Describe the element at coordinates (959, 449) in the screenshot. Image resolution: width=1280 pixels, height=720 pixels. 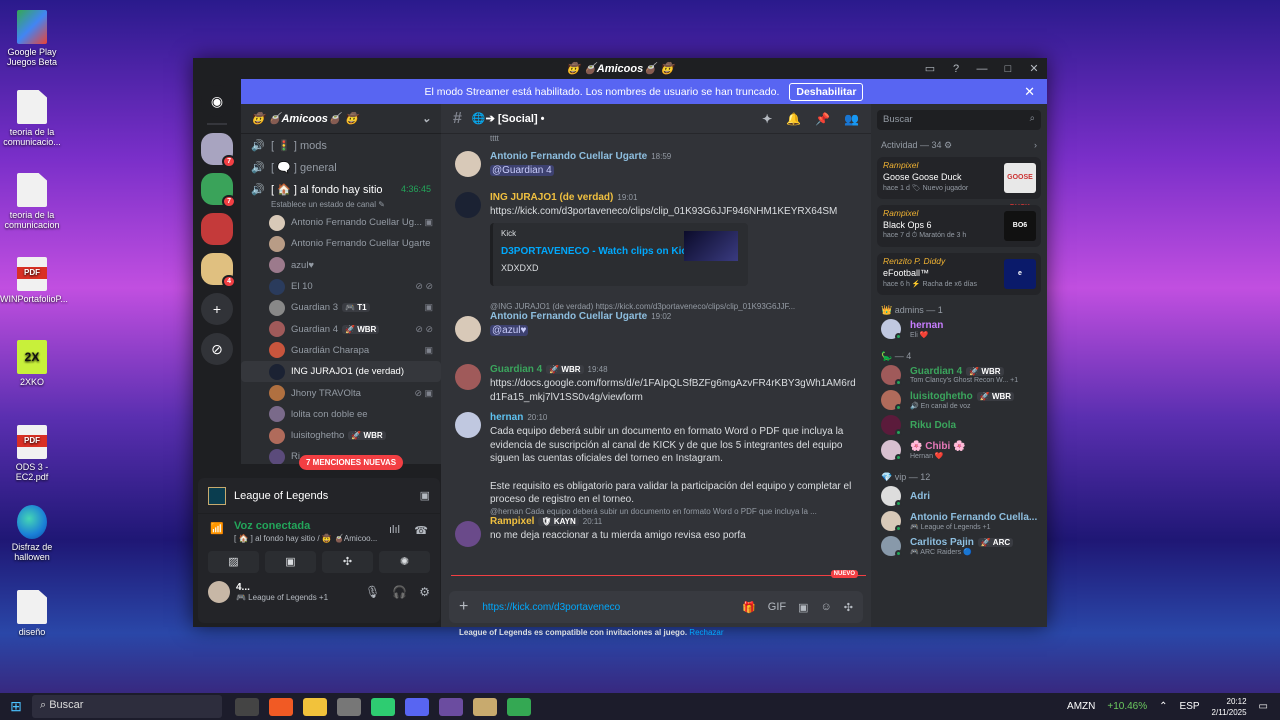
I see `member-item: 🌸 Chibi 🌸 Hernan ❤️` at that location.